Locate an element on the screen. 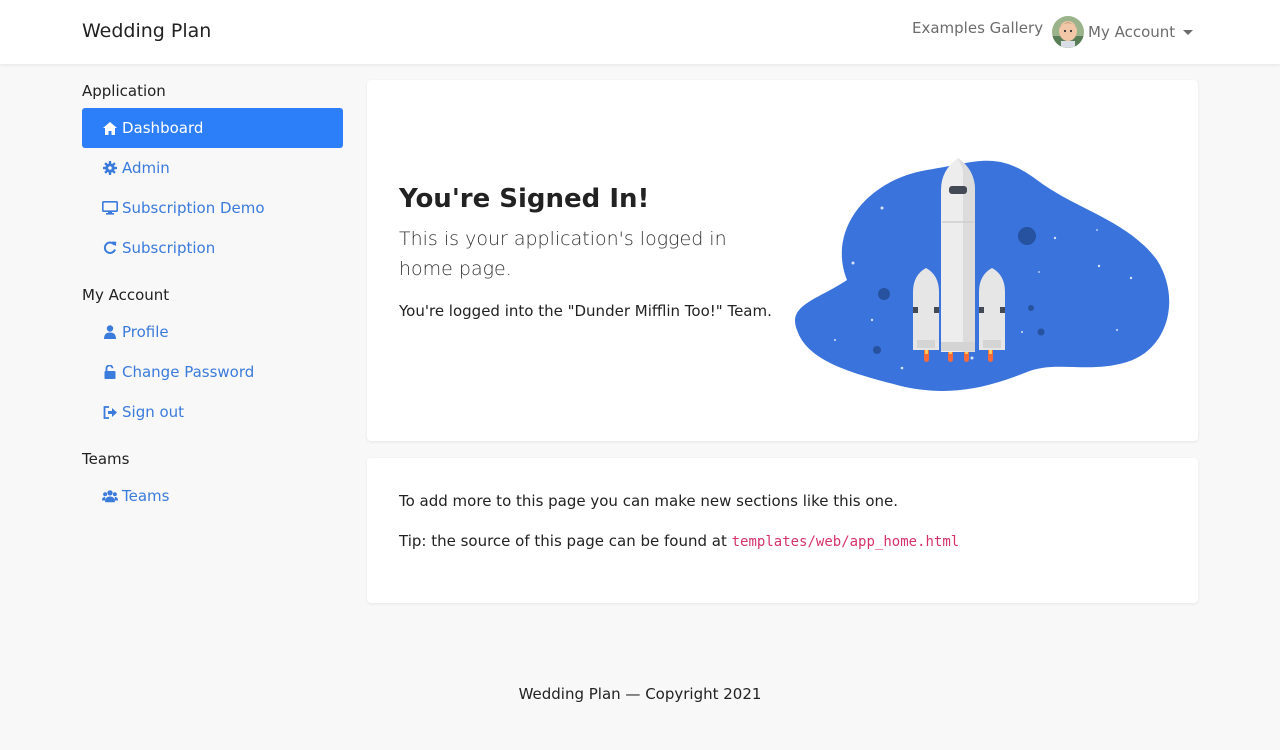 The image size is (1280, 750). user-icon is located at coordinates (110, 332).